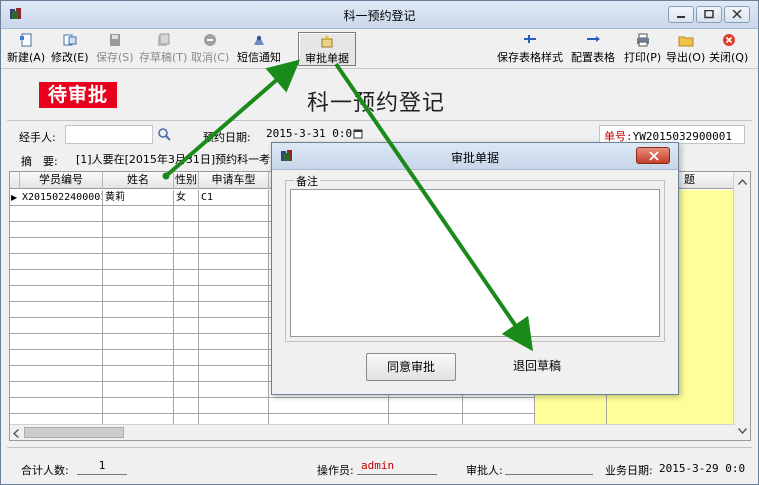 The image size is (759, 485). I want to click on scroll-up-icon, so click(742, 182).